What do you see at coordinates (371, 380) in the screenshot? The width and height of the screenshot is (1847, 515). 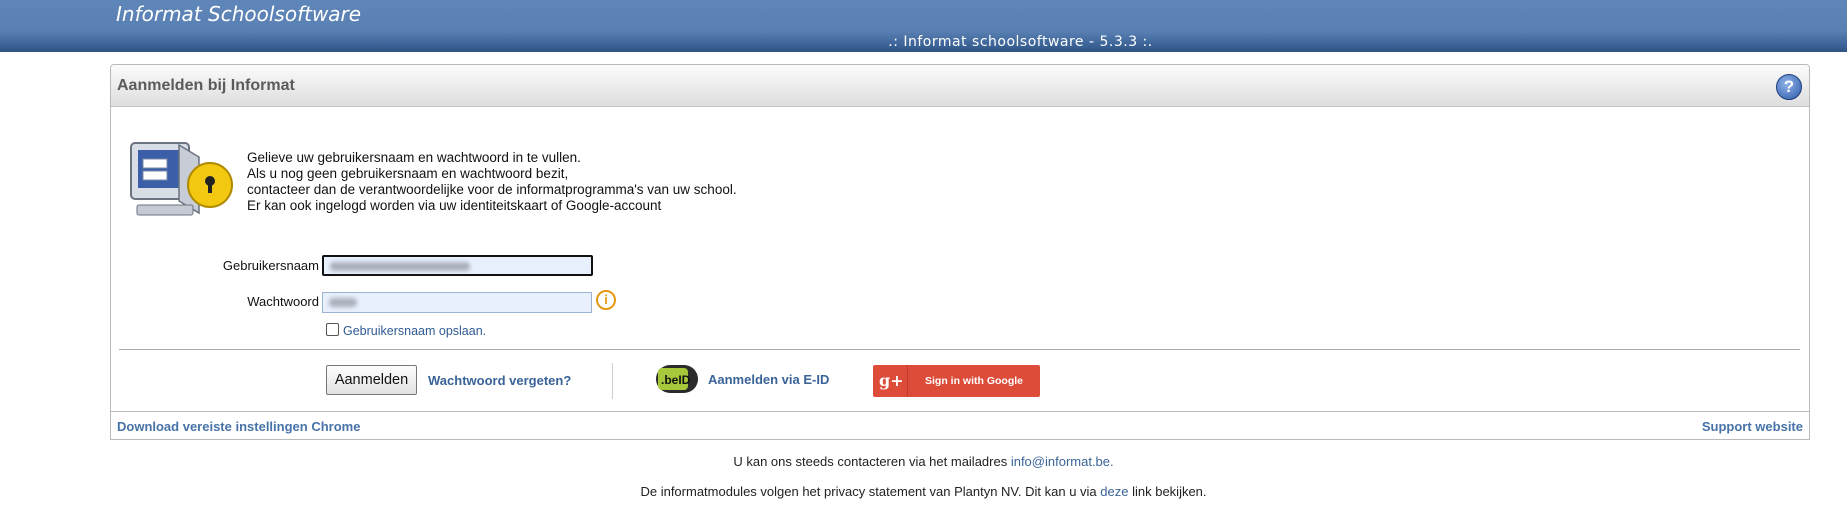 I see `login-button: Aanmelden` at bounding box center [371, 380].